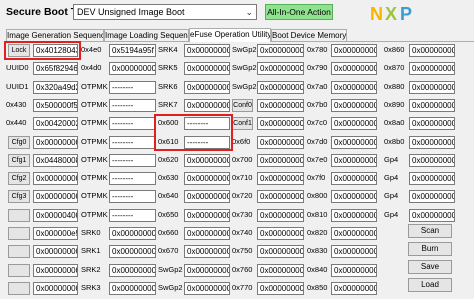 The width and height of the screenshot is (474, 299). I want to click on fuse-value-field: 0x000000e5, so click(55, 233).